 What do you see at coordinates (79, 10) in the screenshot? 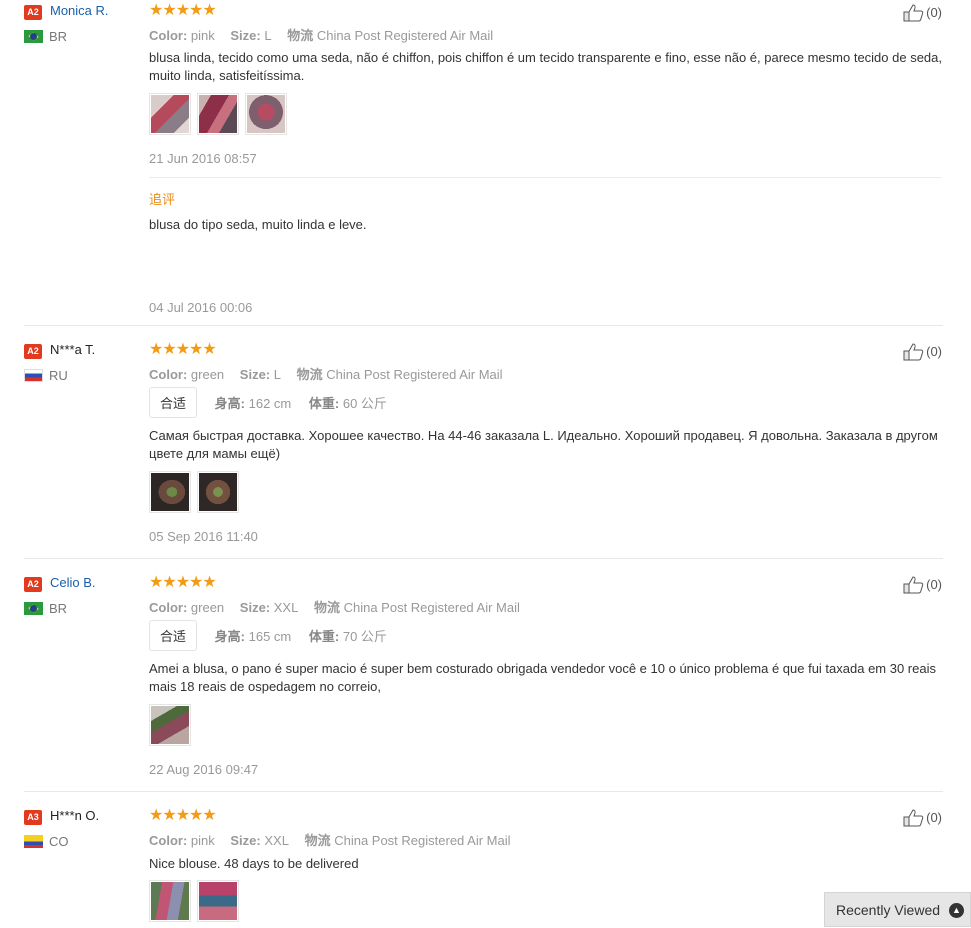
I see `reviewer-name: Monica R.` at bounding box center [79, 10].